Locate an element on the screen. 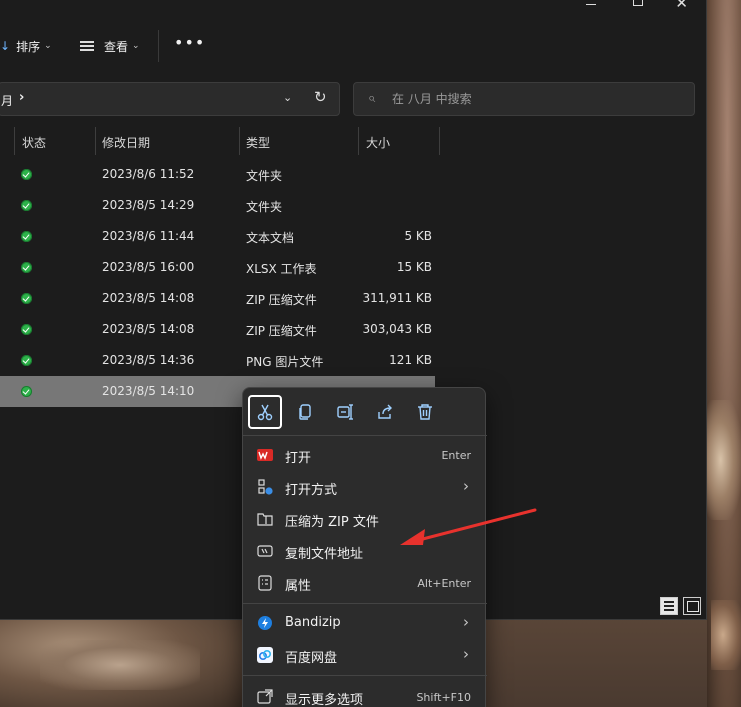 The width and height of the screenshot is (741, 707). bandizip-icon is located at coordinates (265, 623).